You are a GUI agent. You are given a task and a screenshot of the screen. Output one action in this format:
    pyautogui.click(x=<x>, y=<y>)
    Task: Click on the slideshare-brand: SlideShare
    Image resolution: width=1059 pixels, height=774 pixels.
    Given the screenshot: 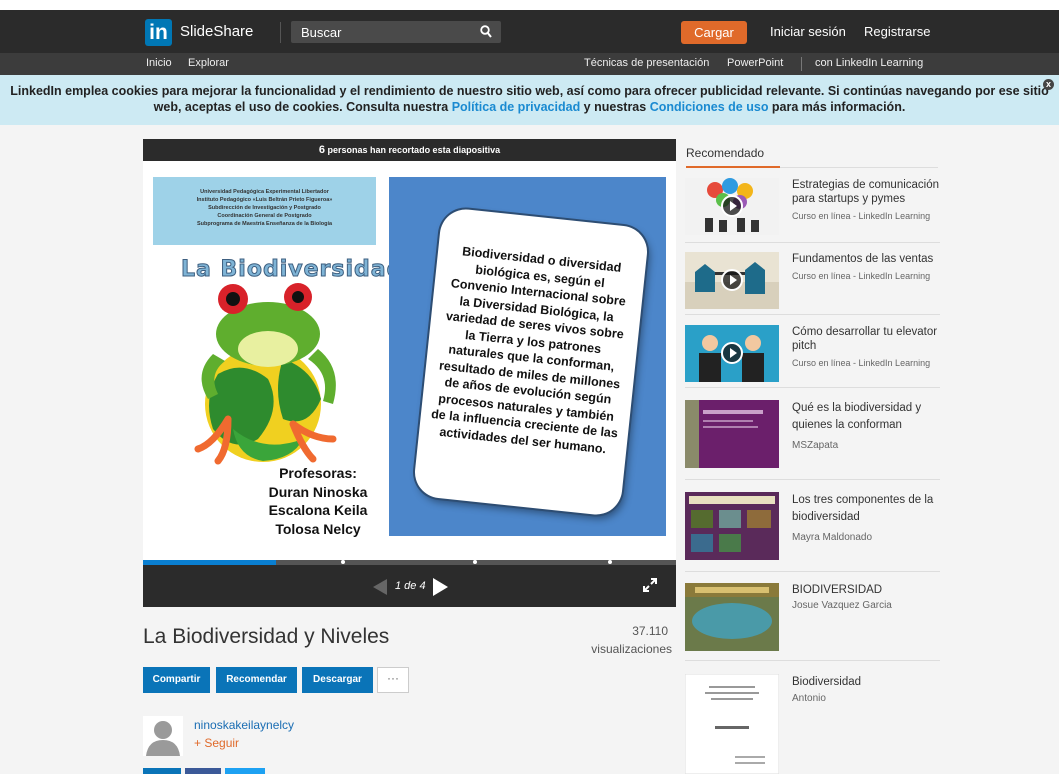 What is the action you would take?
    pyautogui.click(x=216, y=31)
    